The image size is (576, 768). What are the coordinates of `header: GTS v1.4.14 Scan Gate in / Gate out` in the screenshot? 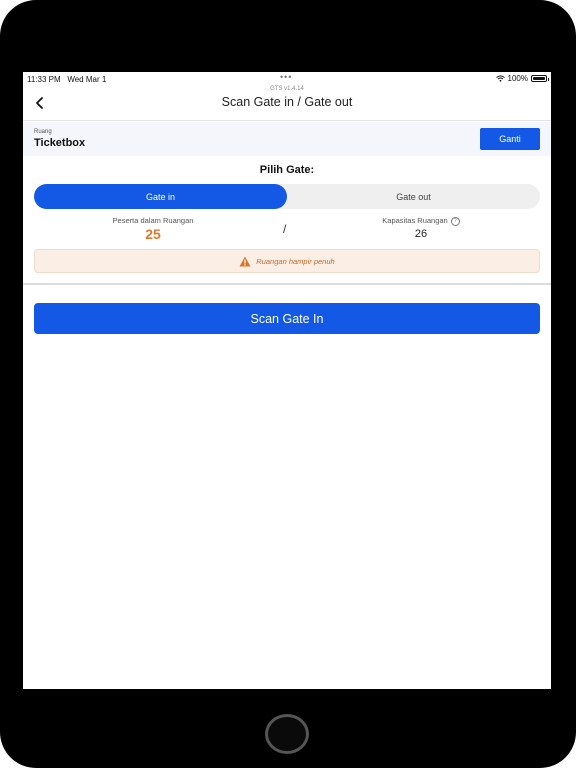 It's located at (287, 103).